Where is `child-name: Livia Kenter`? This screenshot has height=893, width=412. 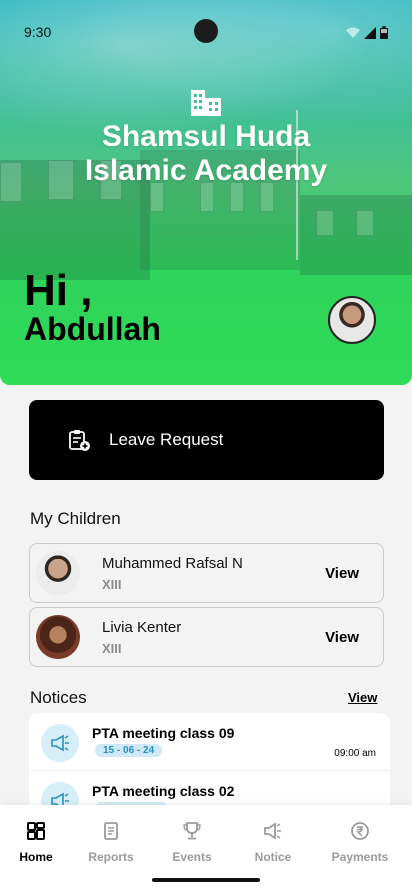 child-name: Livia Kenter is located at coordinates (142, 627).